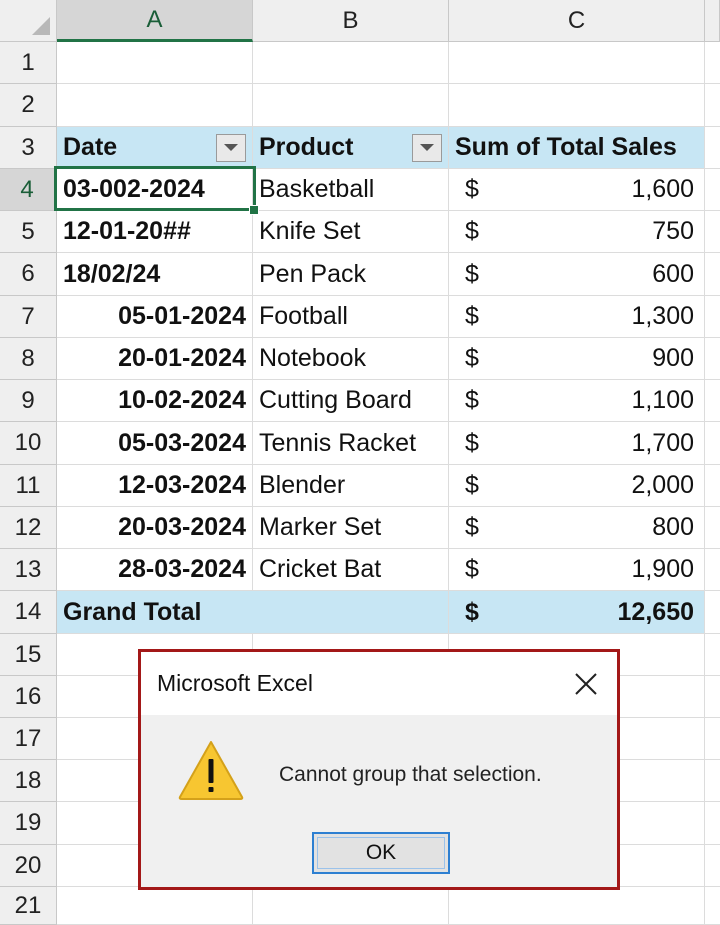  Describe the element at coordinates (155, 232) in the screenshot. I see `pivot-date-cell: 12-01-20##` at that location.